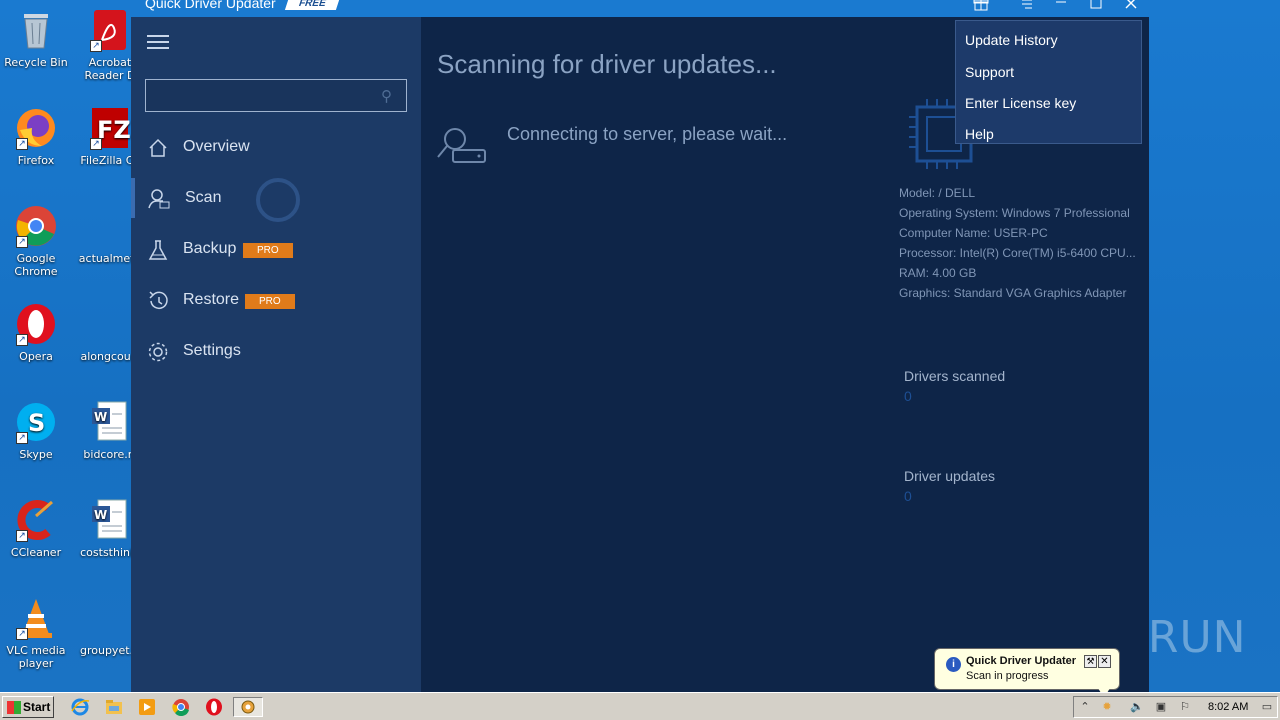 Image resolution: width=1280 pixels, height=720 pixels. I want to click on desktop-icon-label: CCleaner, so click(36, 552).